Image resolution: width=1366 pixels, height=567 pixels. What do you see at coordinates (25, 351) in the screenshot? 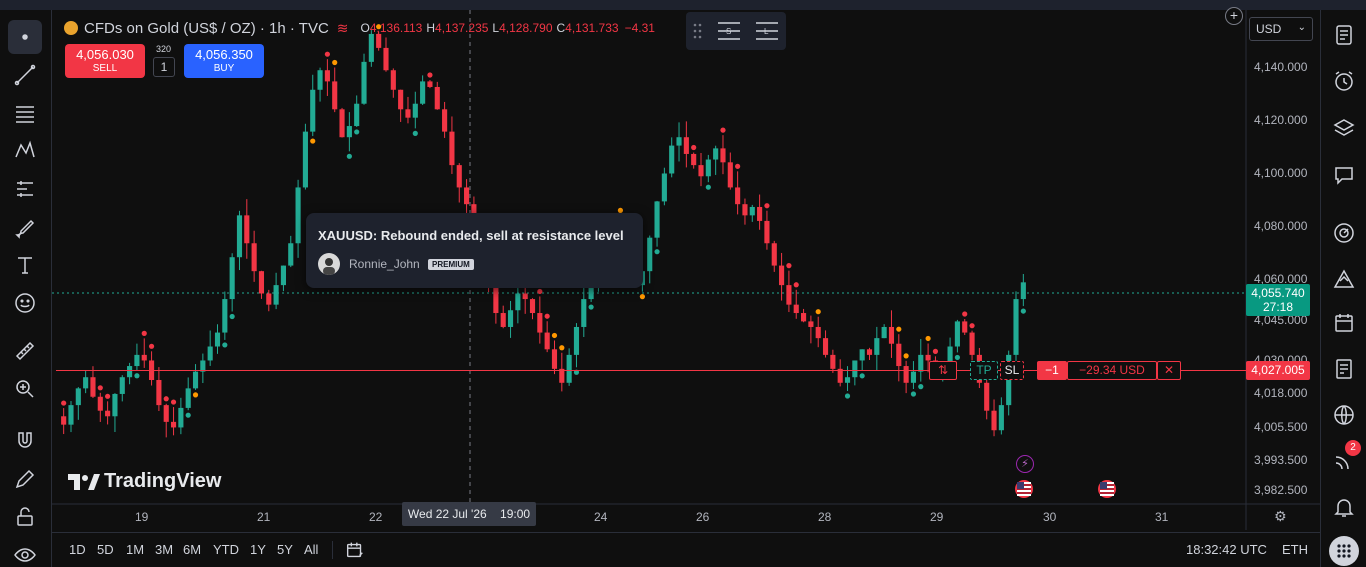
I see `ruler-tool` at bounding box center [25, 351].